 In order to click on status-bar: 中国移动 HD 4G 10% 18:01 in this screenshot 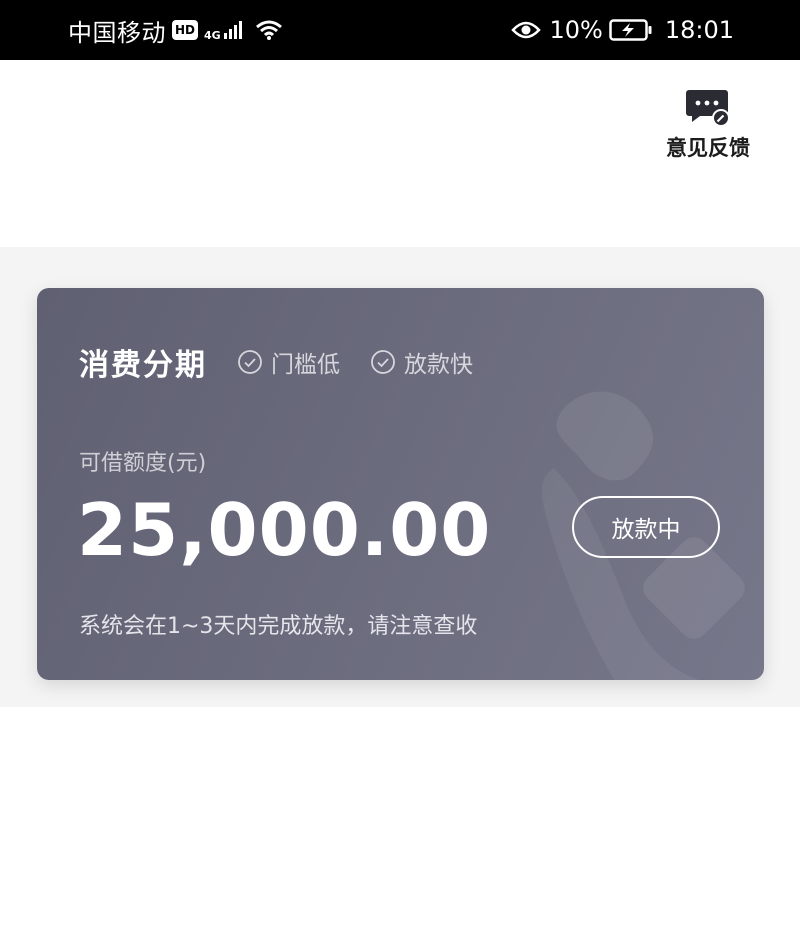, I will do `click(400, 30)`.